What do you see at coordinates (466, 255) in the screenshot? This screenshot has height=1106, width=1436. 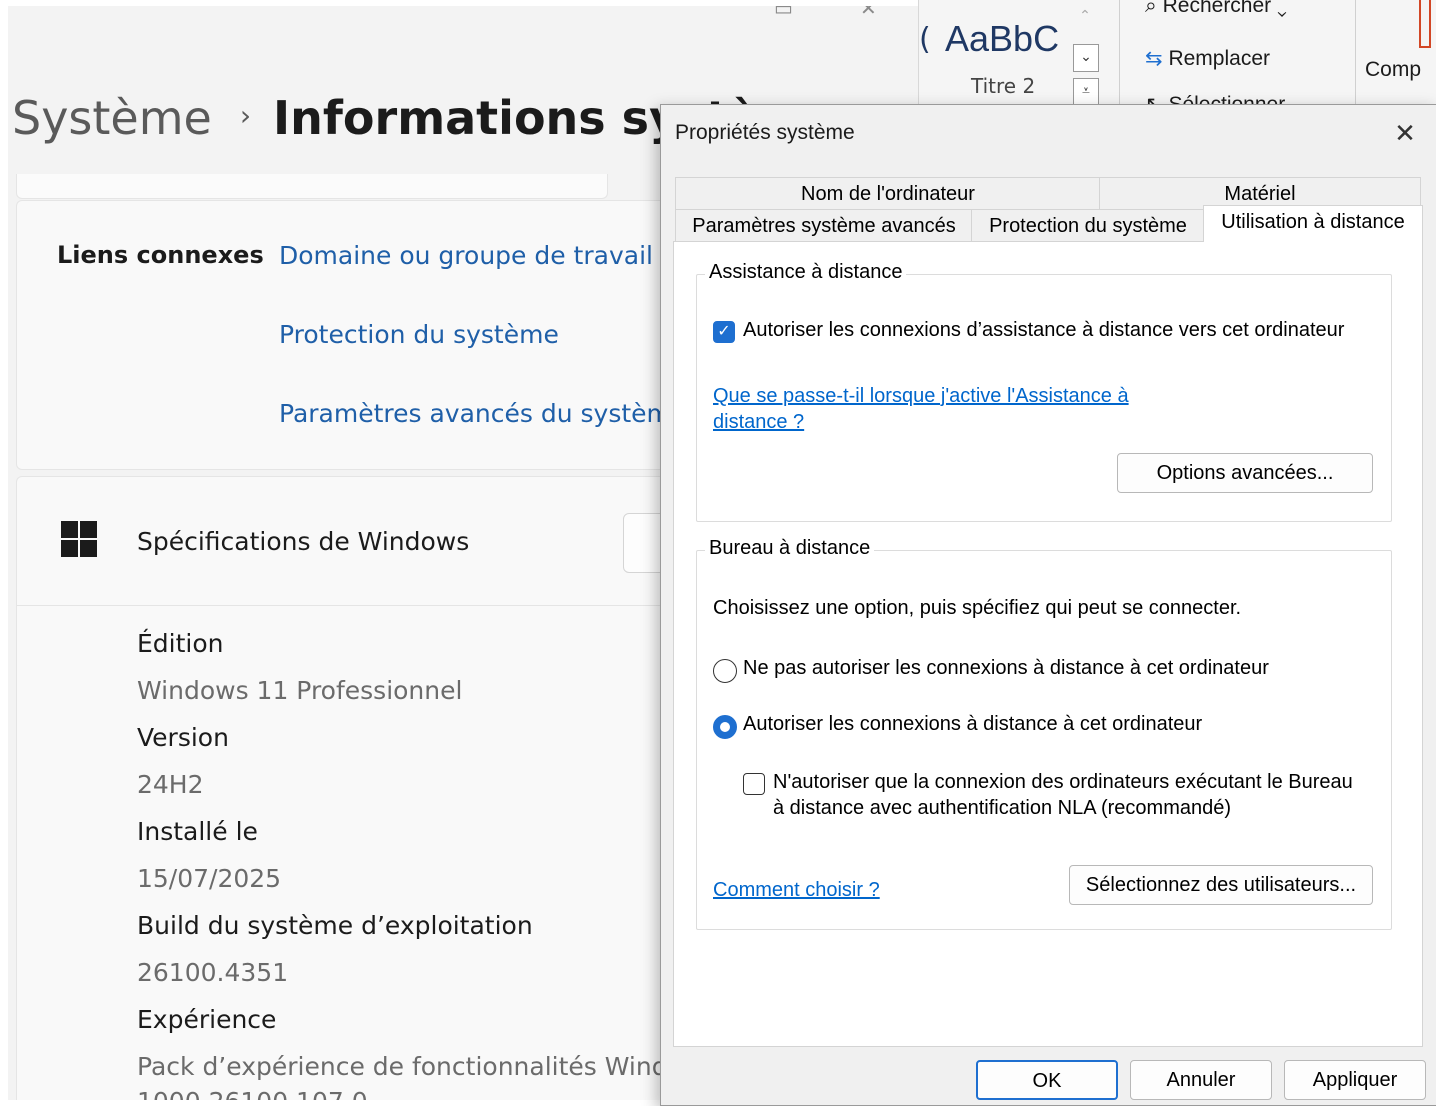 I see `link-domain-workgroup: Domaine ou groupe de travail` at bounding box center [466, 255].